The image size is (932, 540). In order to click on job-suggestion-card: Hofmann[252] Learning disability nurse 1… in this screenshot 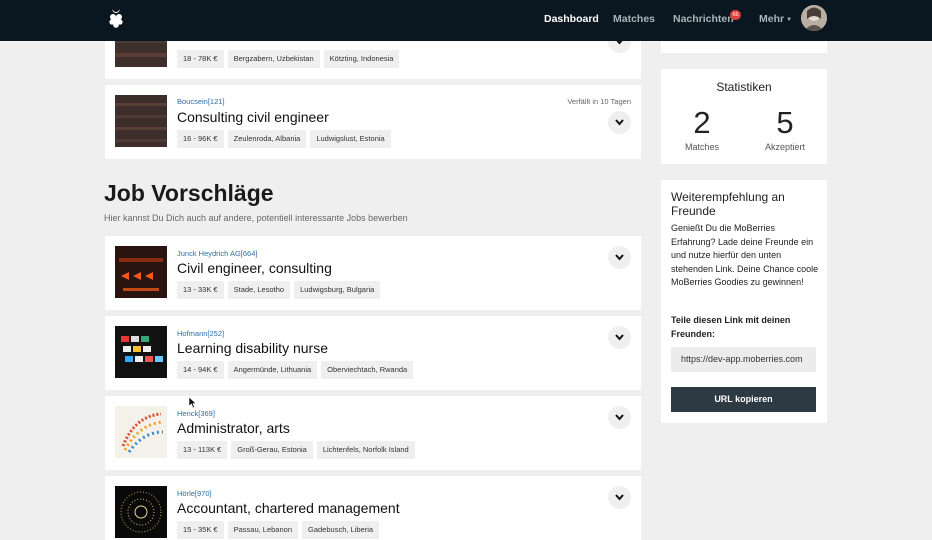, I will do `click(373, 353)`.